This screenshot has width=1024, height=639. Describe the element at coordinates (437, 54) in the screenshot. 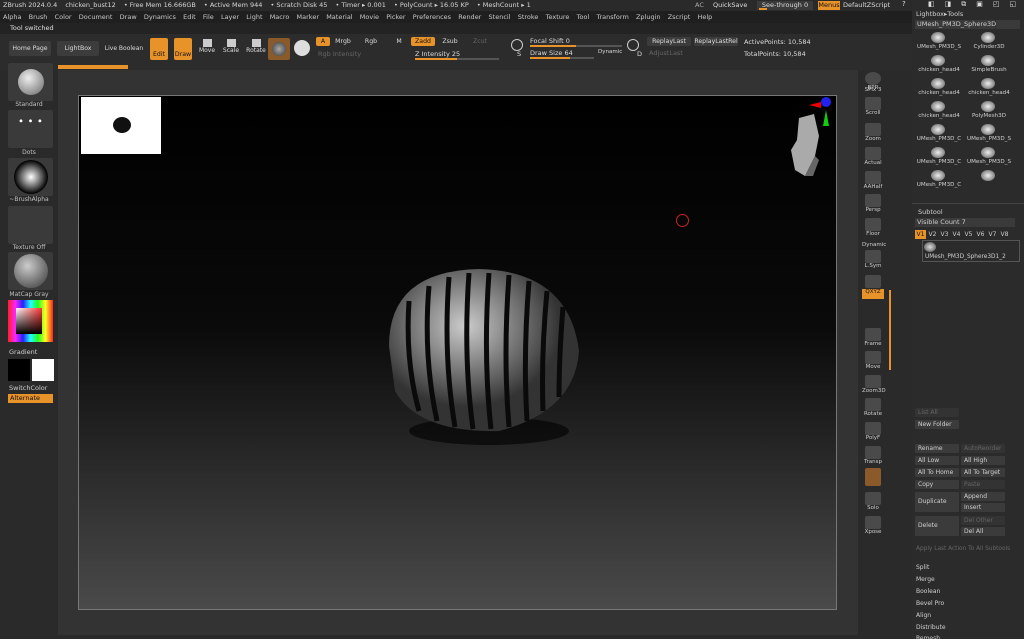

I see `z-intensity-slider: Z Intensity 25` at that location.